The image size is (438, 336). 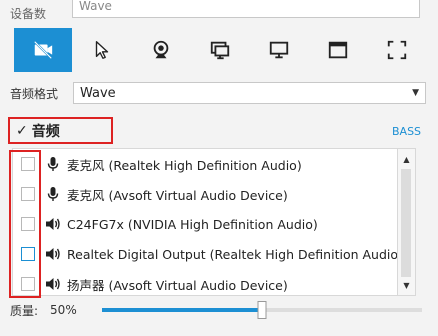 What do you see at coordinates (63, 310) in the screenshot?
I see `quality-value: 50%` at bounding box center [63, 310].